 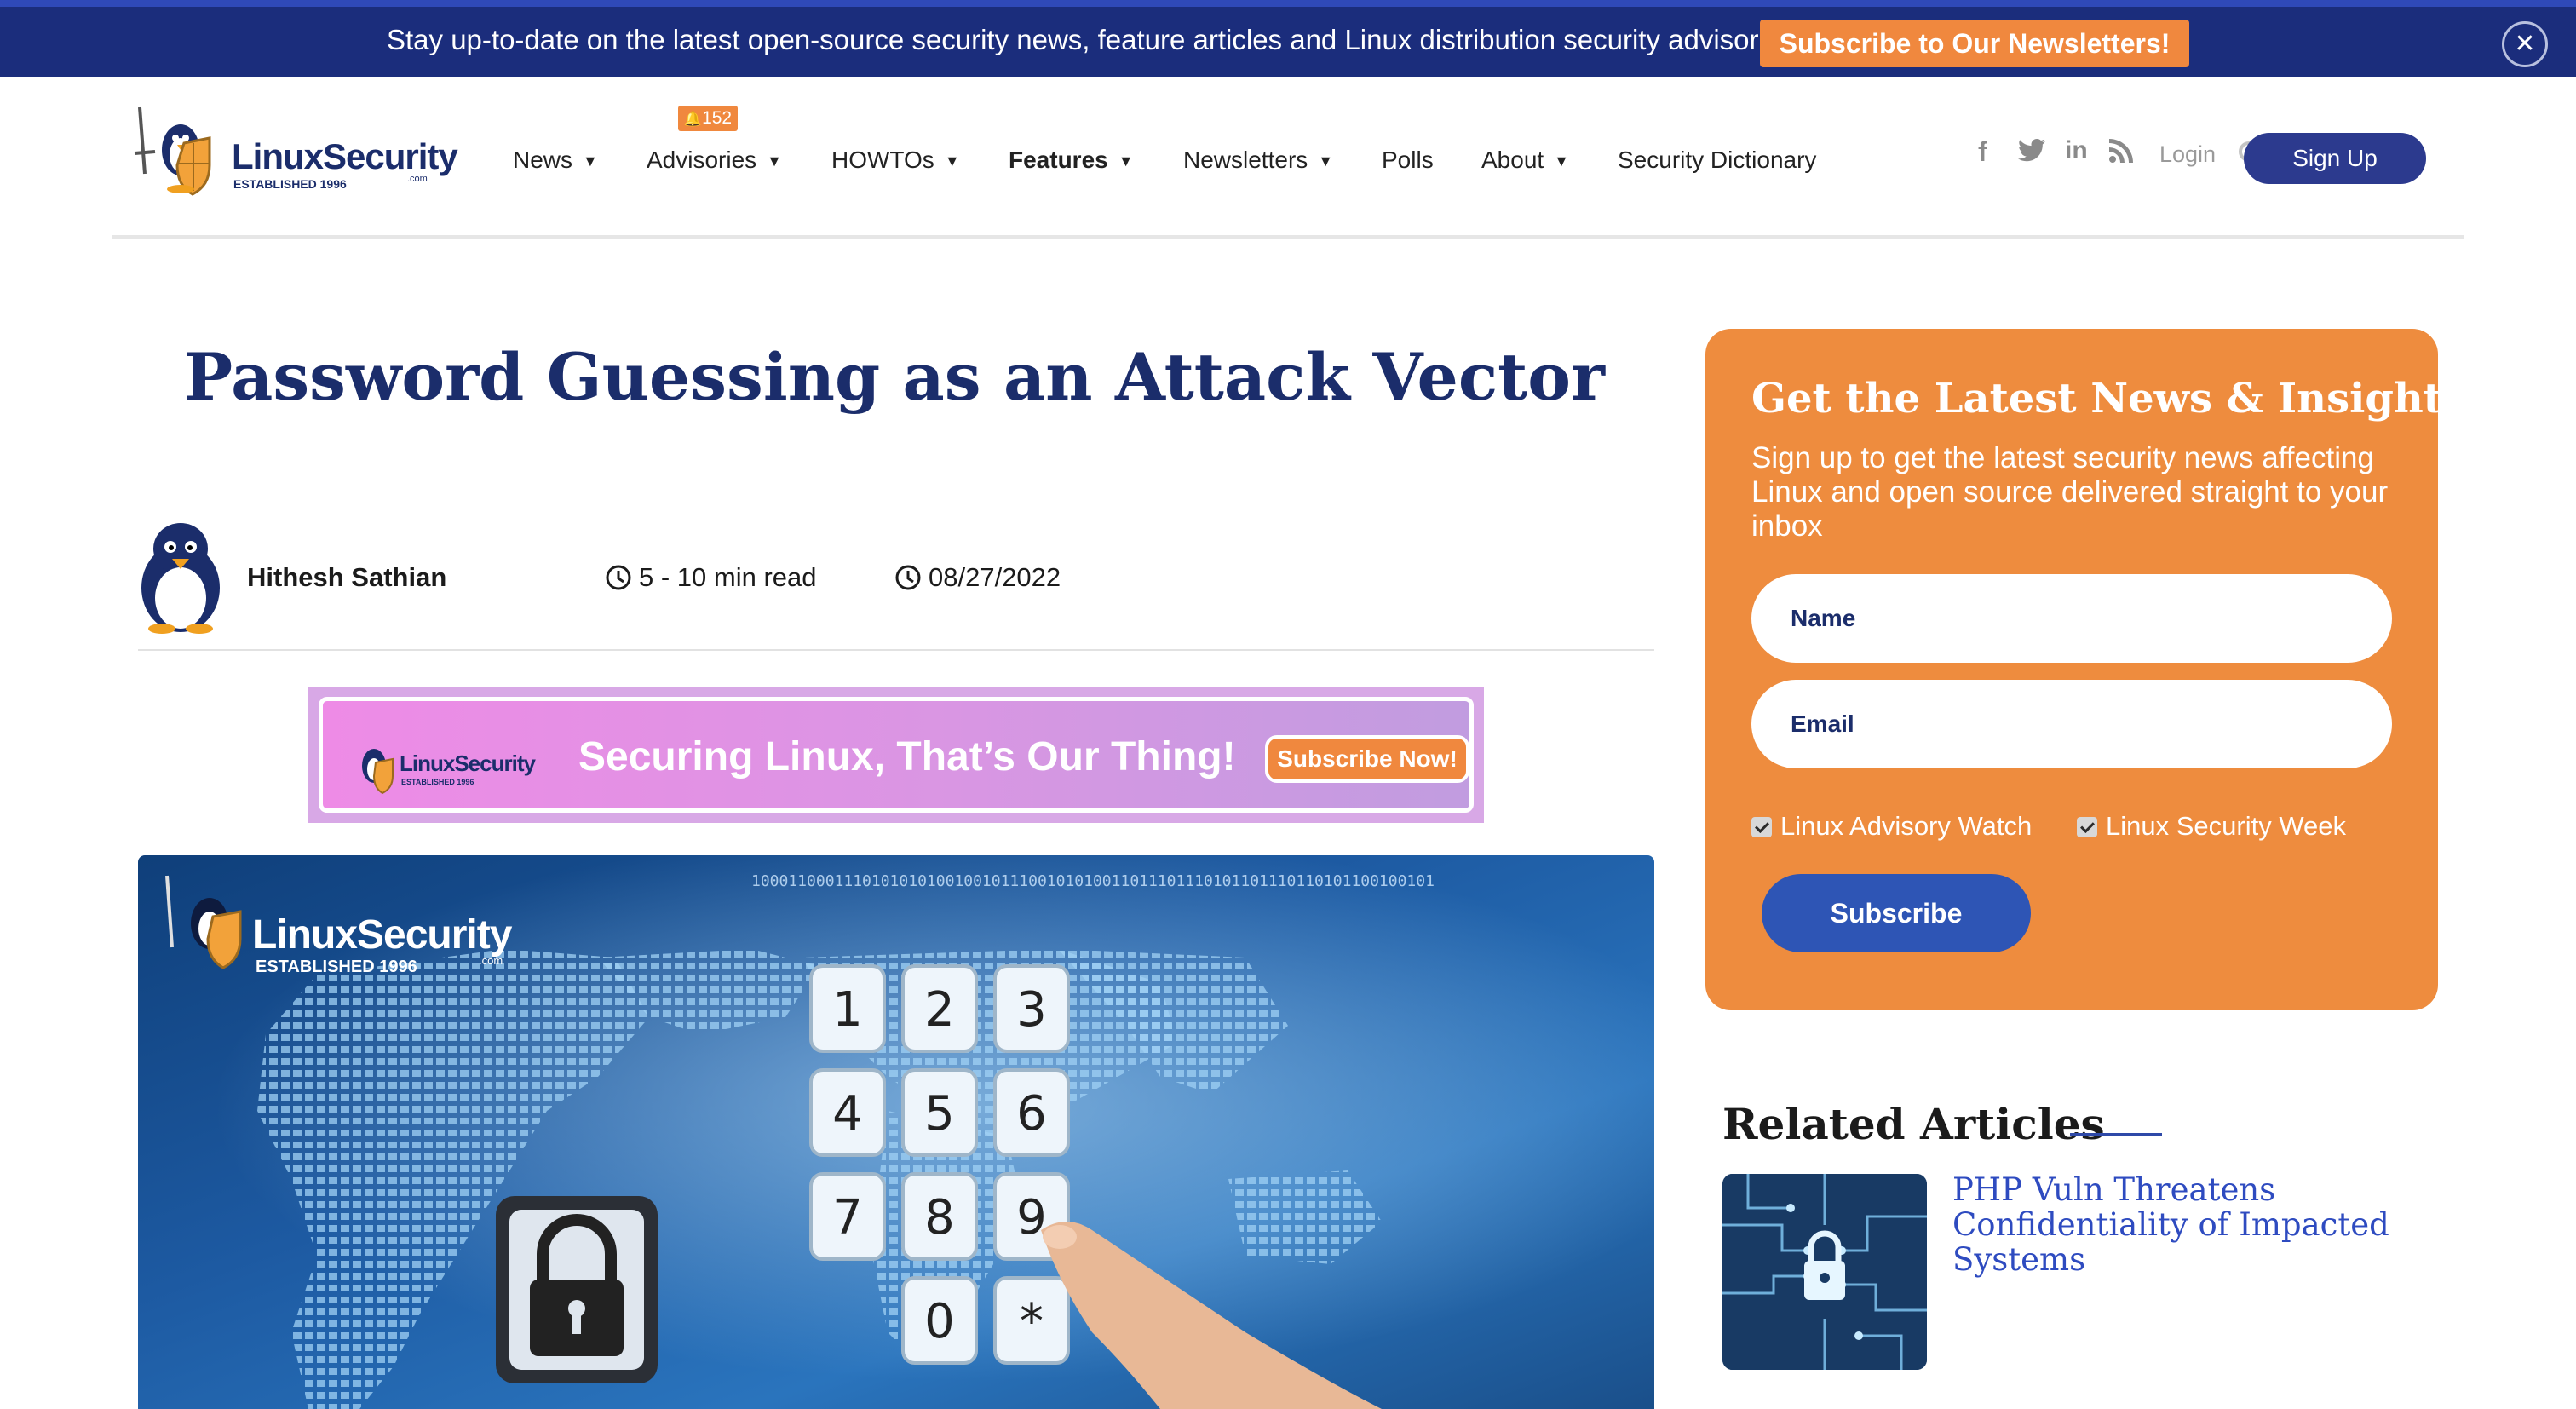 I want to click on read-time: 5 - 10 min read, so click(x=711, y=577).